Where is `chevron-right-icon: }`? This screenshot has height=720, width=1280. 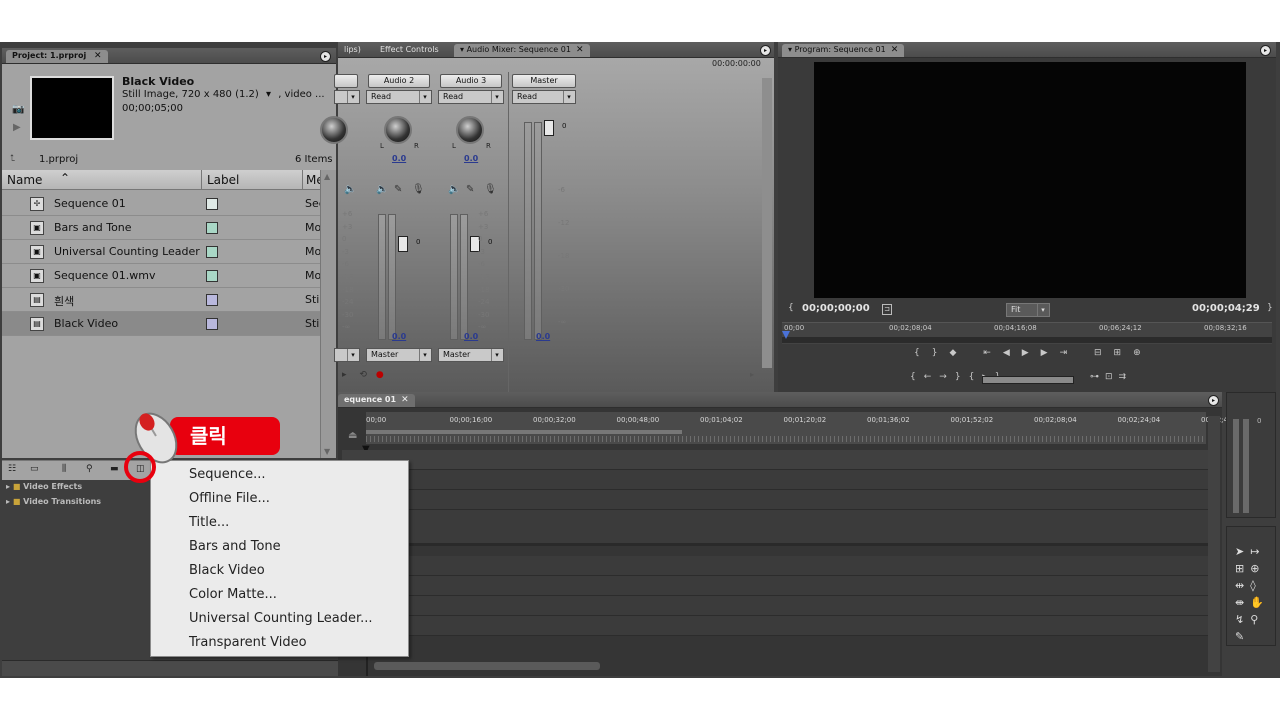 chevron-right-icon: } is located at coordinates (1270, 308).